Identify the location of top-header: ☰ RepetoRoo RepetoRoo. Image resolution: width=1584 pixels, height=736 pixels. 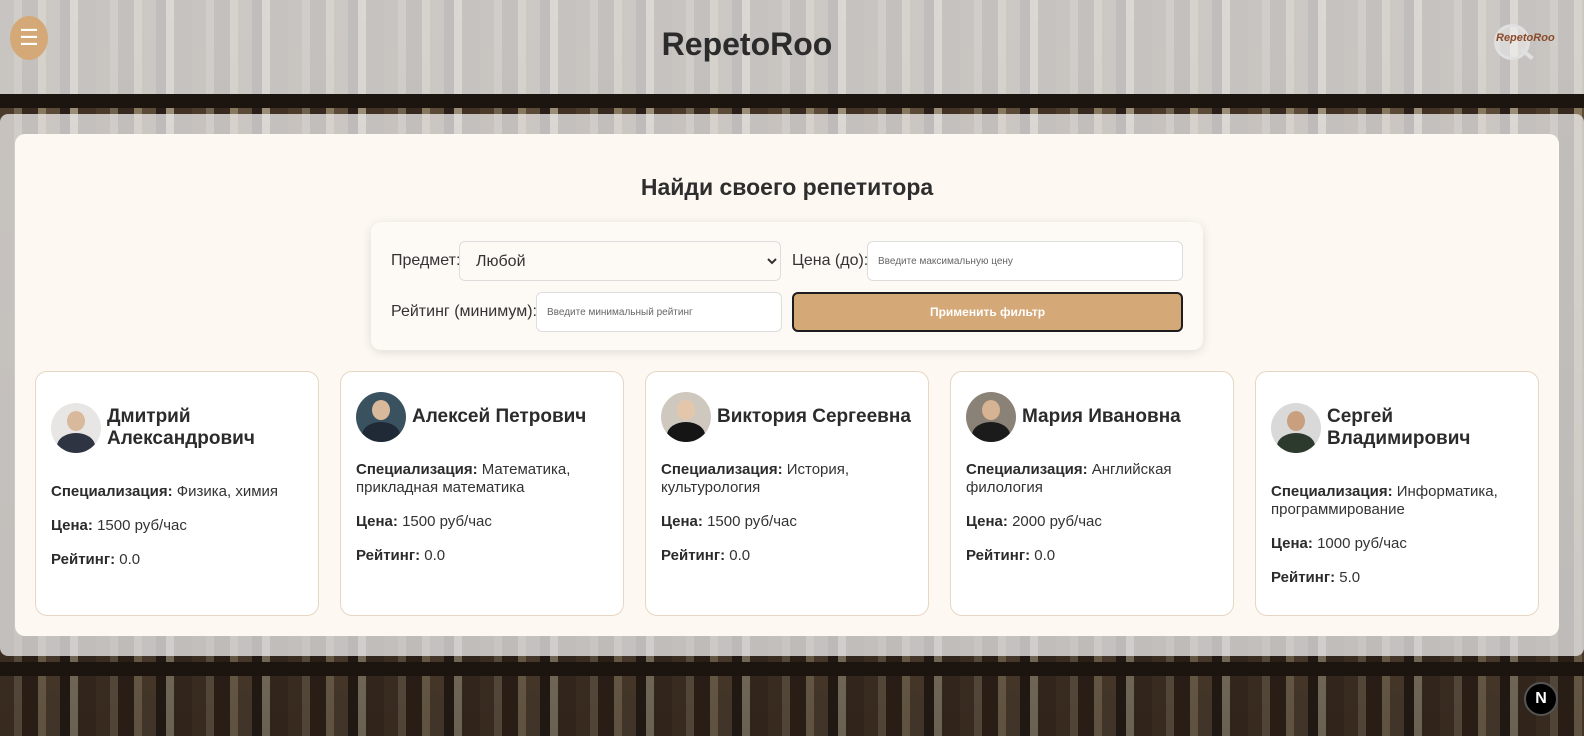
(792, 47).